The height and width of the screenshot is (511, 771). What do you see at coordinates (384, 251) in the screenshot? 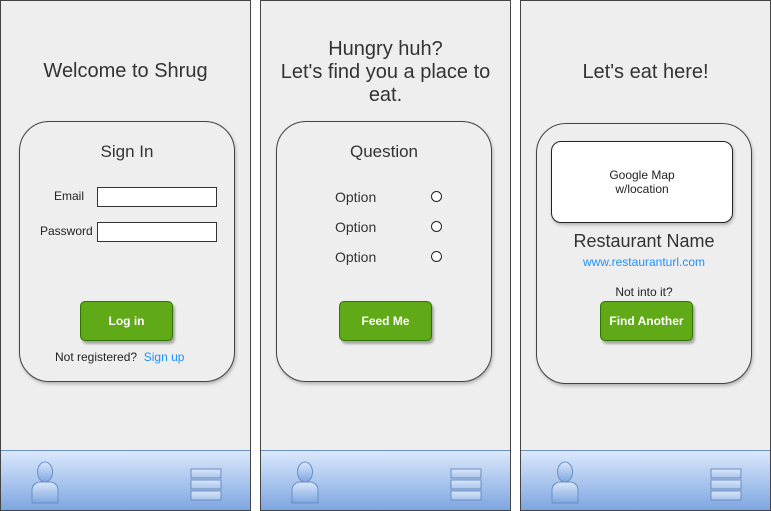
I see `question-card: Question Option Option Option Feed Me` at bounding box center [384, 251].